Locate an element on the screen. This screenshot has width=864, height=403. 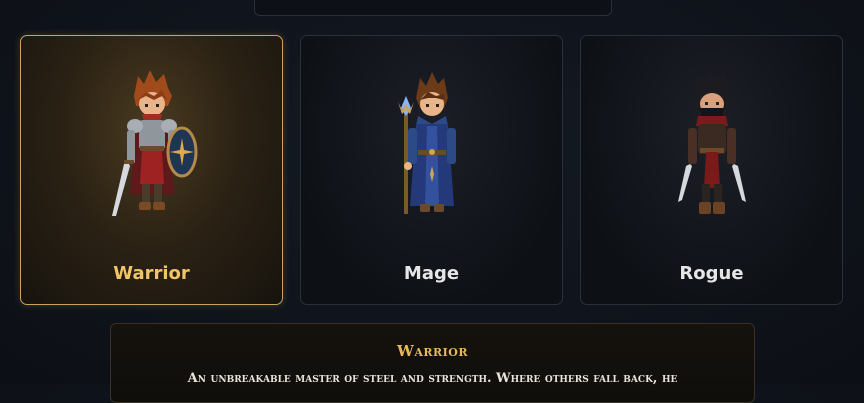
description-title: Warrior is located at coordinates (432, 351).